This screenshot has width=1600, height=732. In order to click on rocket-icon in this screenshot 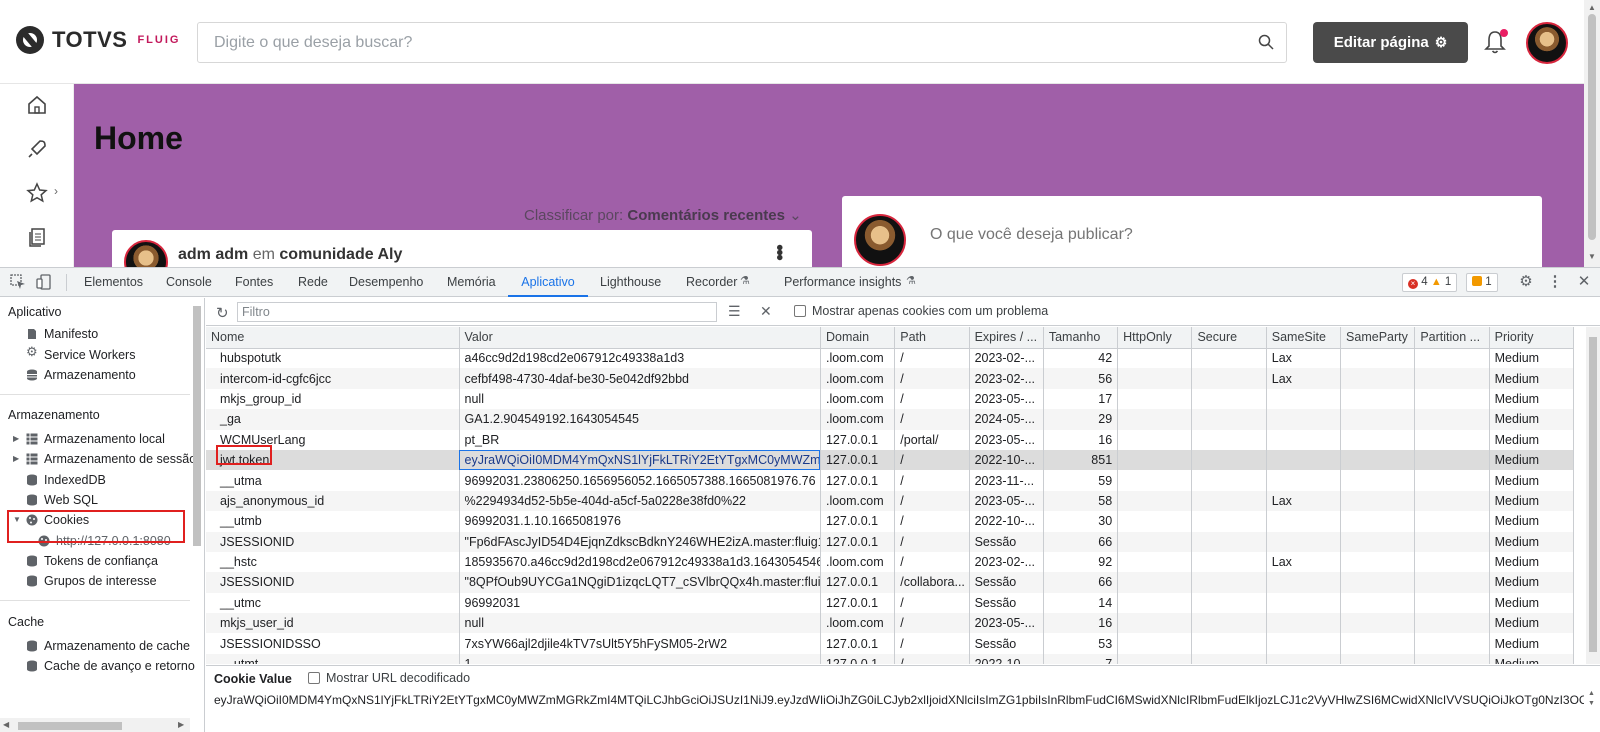, I will do `click(37, 149)`.